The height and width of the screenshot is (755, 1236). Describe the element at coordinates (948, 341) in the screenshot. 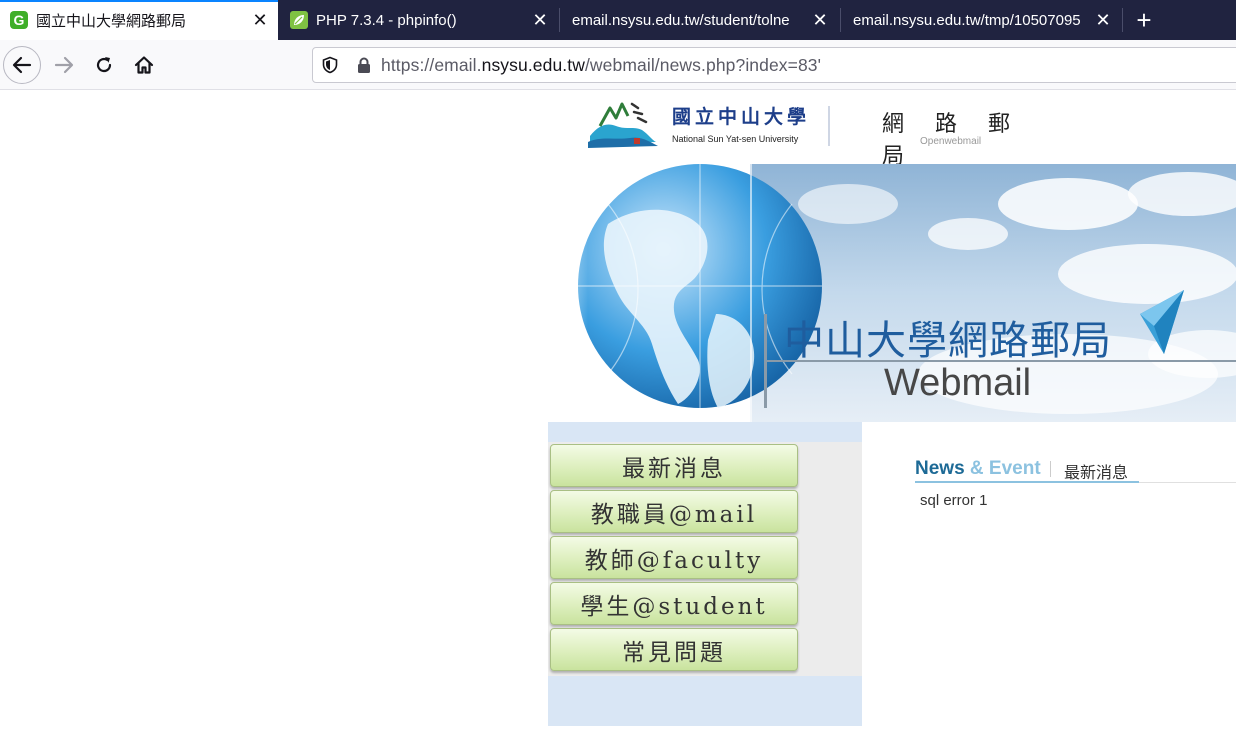

I see `banner-title: 中山大學網路郵局` at that location.